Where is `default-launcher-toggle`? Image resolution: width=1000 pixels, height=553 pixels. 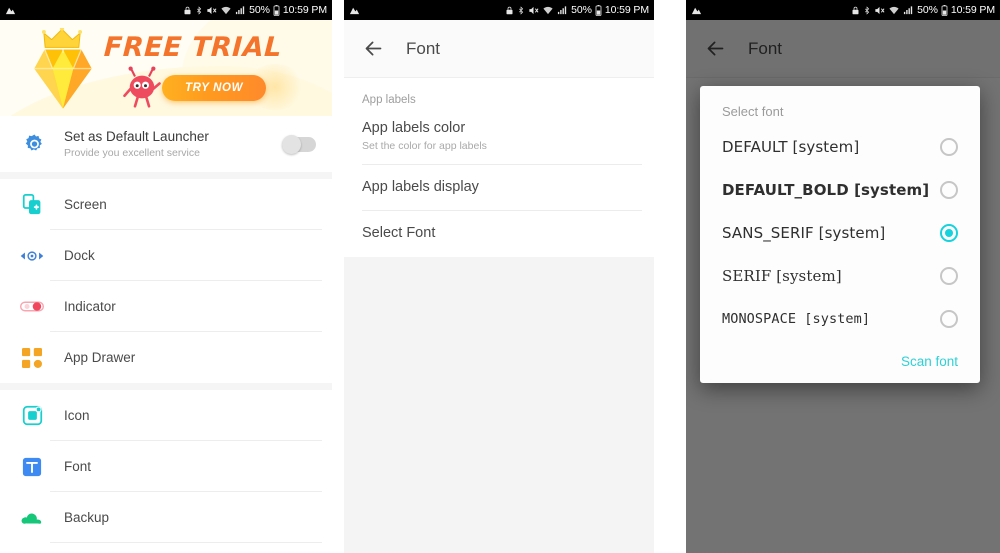 default-launcher-toggle is located at coordinates (299, 144).